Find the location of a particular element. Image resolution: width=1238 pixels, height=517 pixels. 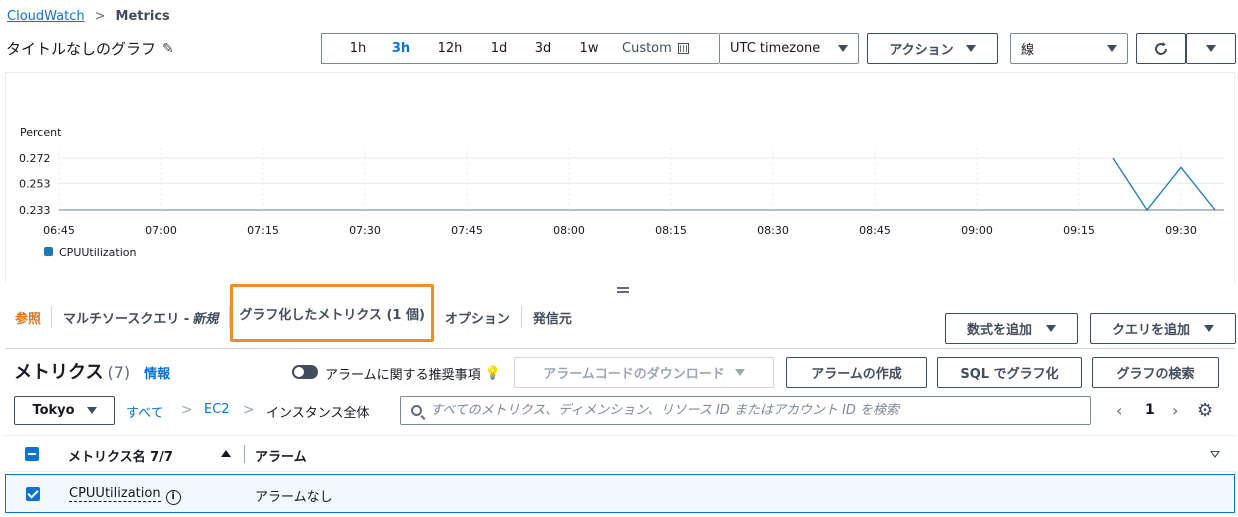

metric-name-cell: CPUUtilization i is located at coordinates (125, 495).